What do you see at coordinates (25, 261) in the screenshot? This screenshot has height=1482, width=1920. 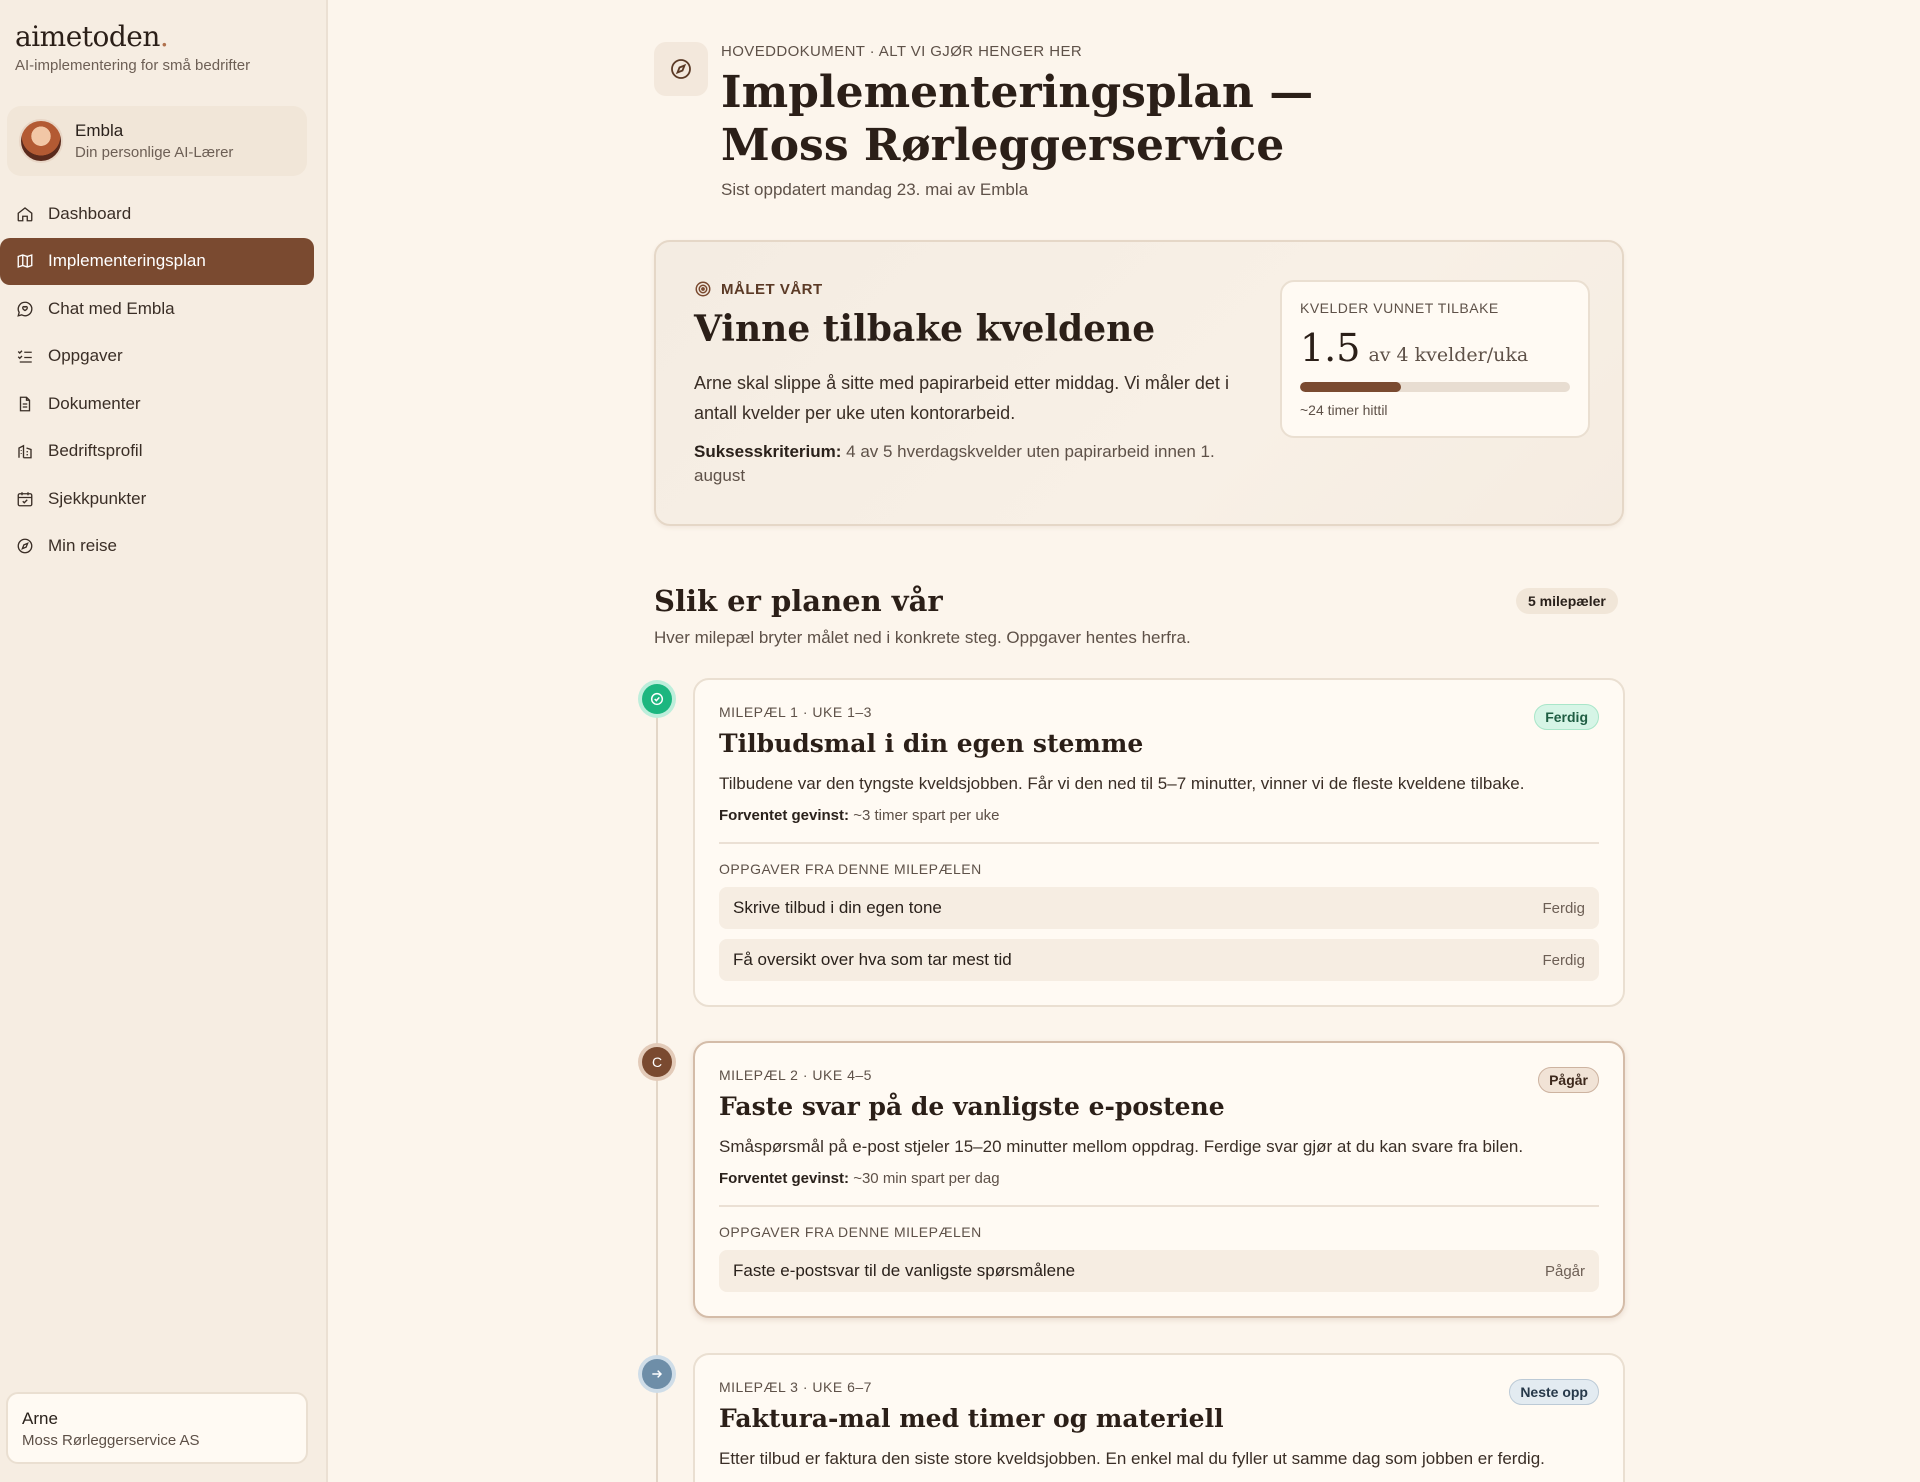 I see `map-icon` at bounding box center [25, 261].